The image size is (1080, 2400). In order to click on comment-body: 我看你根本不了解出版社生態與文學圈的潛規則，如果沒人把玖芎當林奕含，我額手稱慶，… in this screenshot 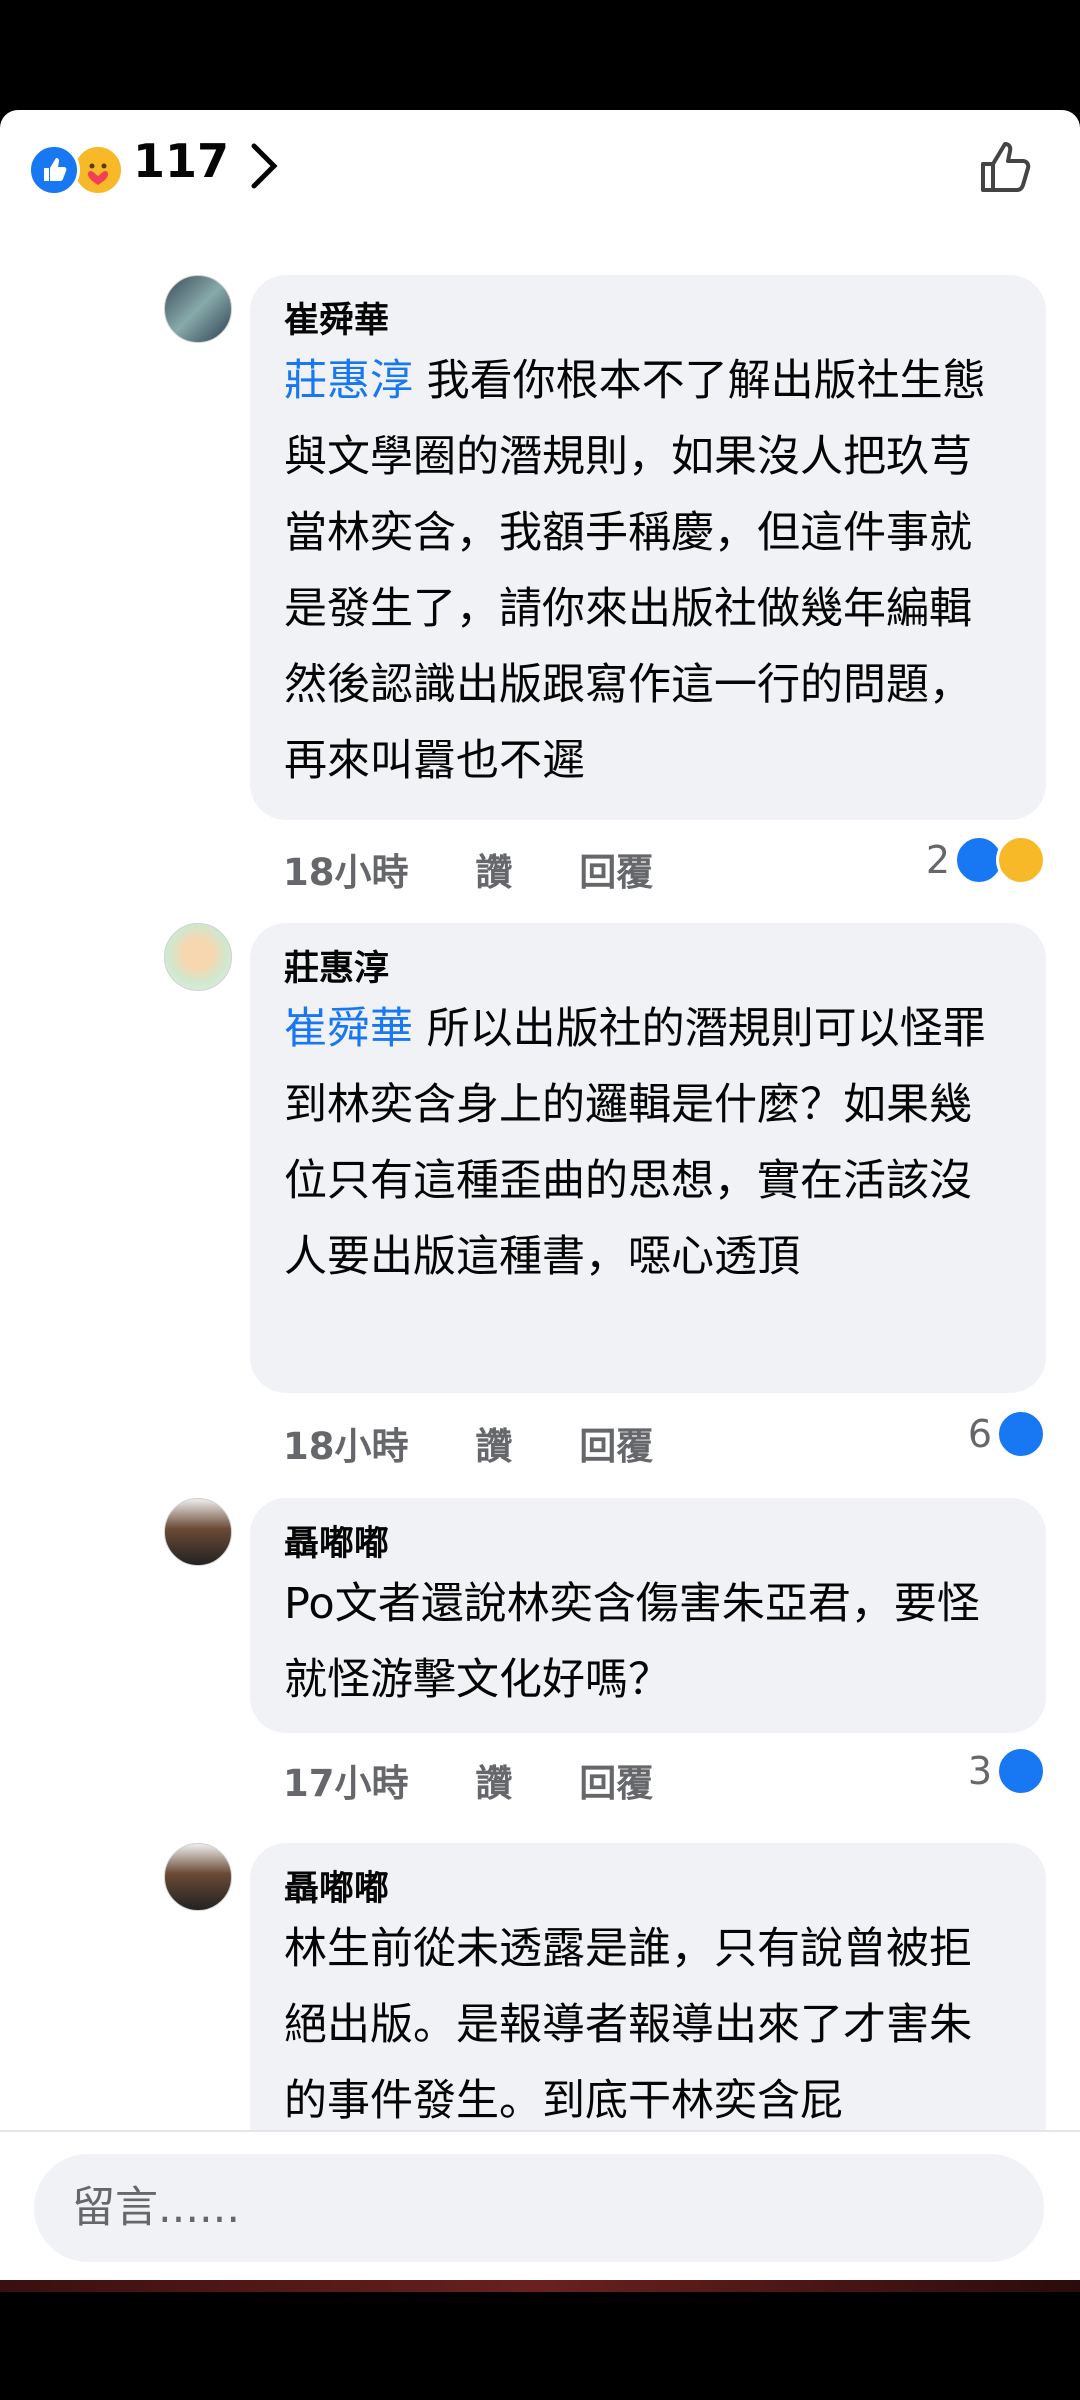, I will do `click(635, 571)`.